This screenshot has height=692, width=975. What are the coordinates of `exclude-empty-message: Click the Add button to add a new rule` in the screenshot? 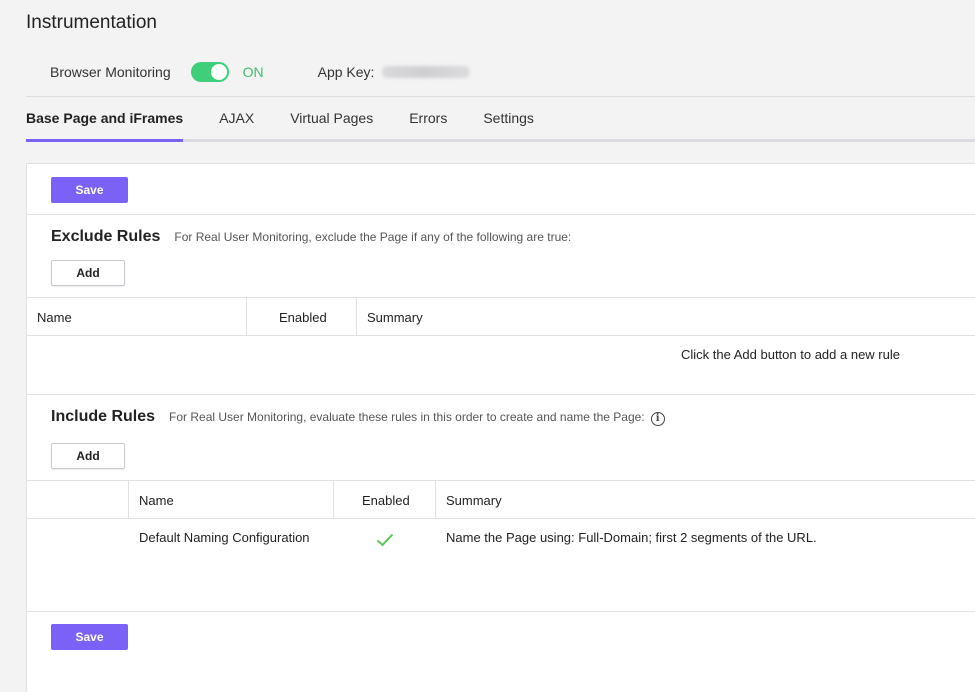 It's located at (790, 354).